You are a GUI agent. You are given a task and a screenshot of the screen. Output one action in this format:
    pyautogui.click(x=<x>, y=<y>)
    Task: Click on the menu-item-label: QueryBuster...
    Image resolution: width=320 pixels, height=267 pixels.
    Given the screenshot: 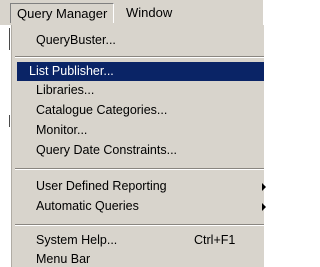 What is the action you would take?
    pyautogui.click(x=76, y=40)
    